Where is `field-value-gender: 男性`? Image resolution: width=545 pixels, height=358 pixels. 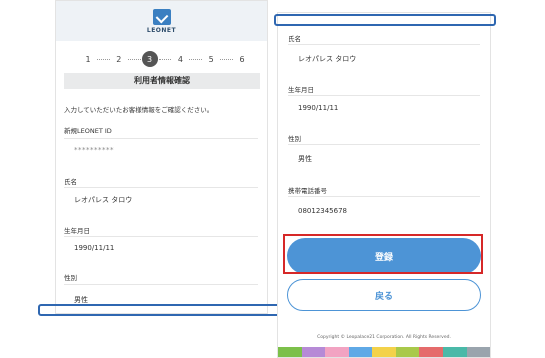 field-value-gender: 男性 is located at coordinates (305, 159).